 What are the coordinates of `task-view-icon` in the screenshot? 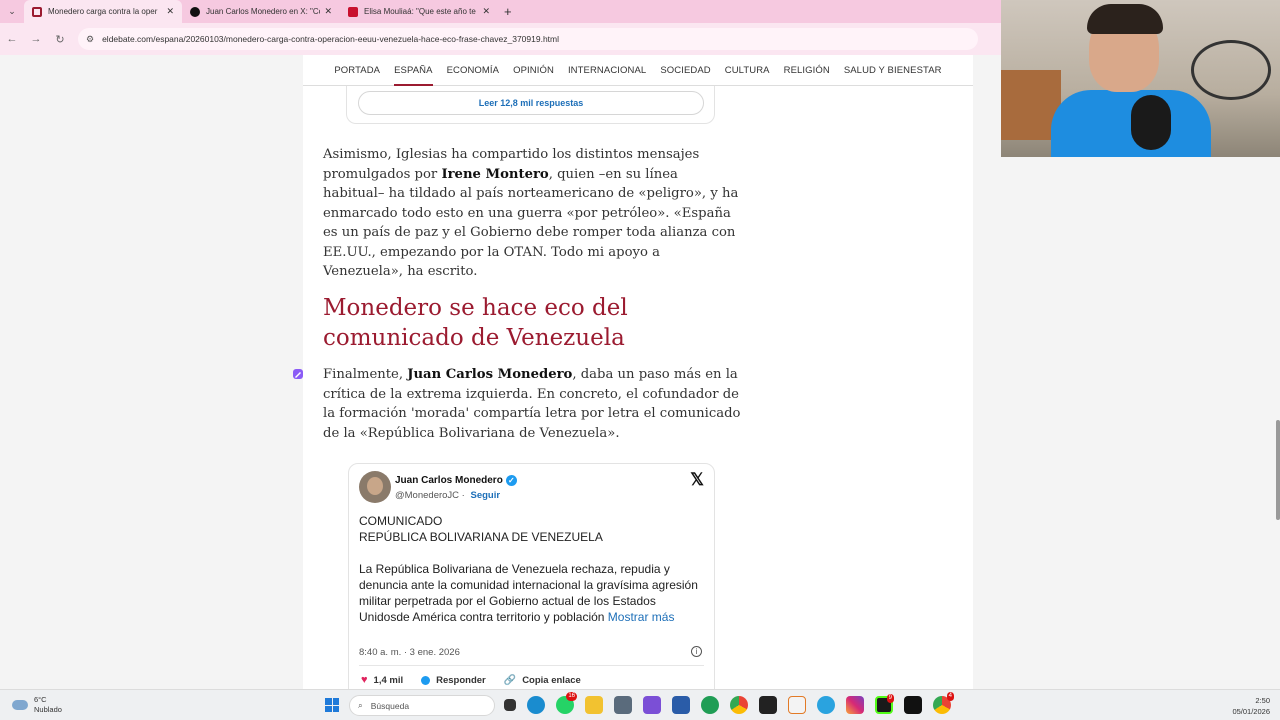 It's located at (510, 705).